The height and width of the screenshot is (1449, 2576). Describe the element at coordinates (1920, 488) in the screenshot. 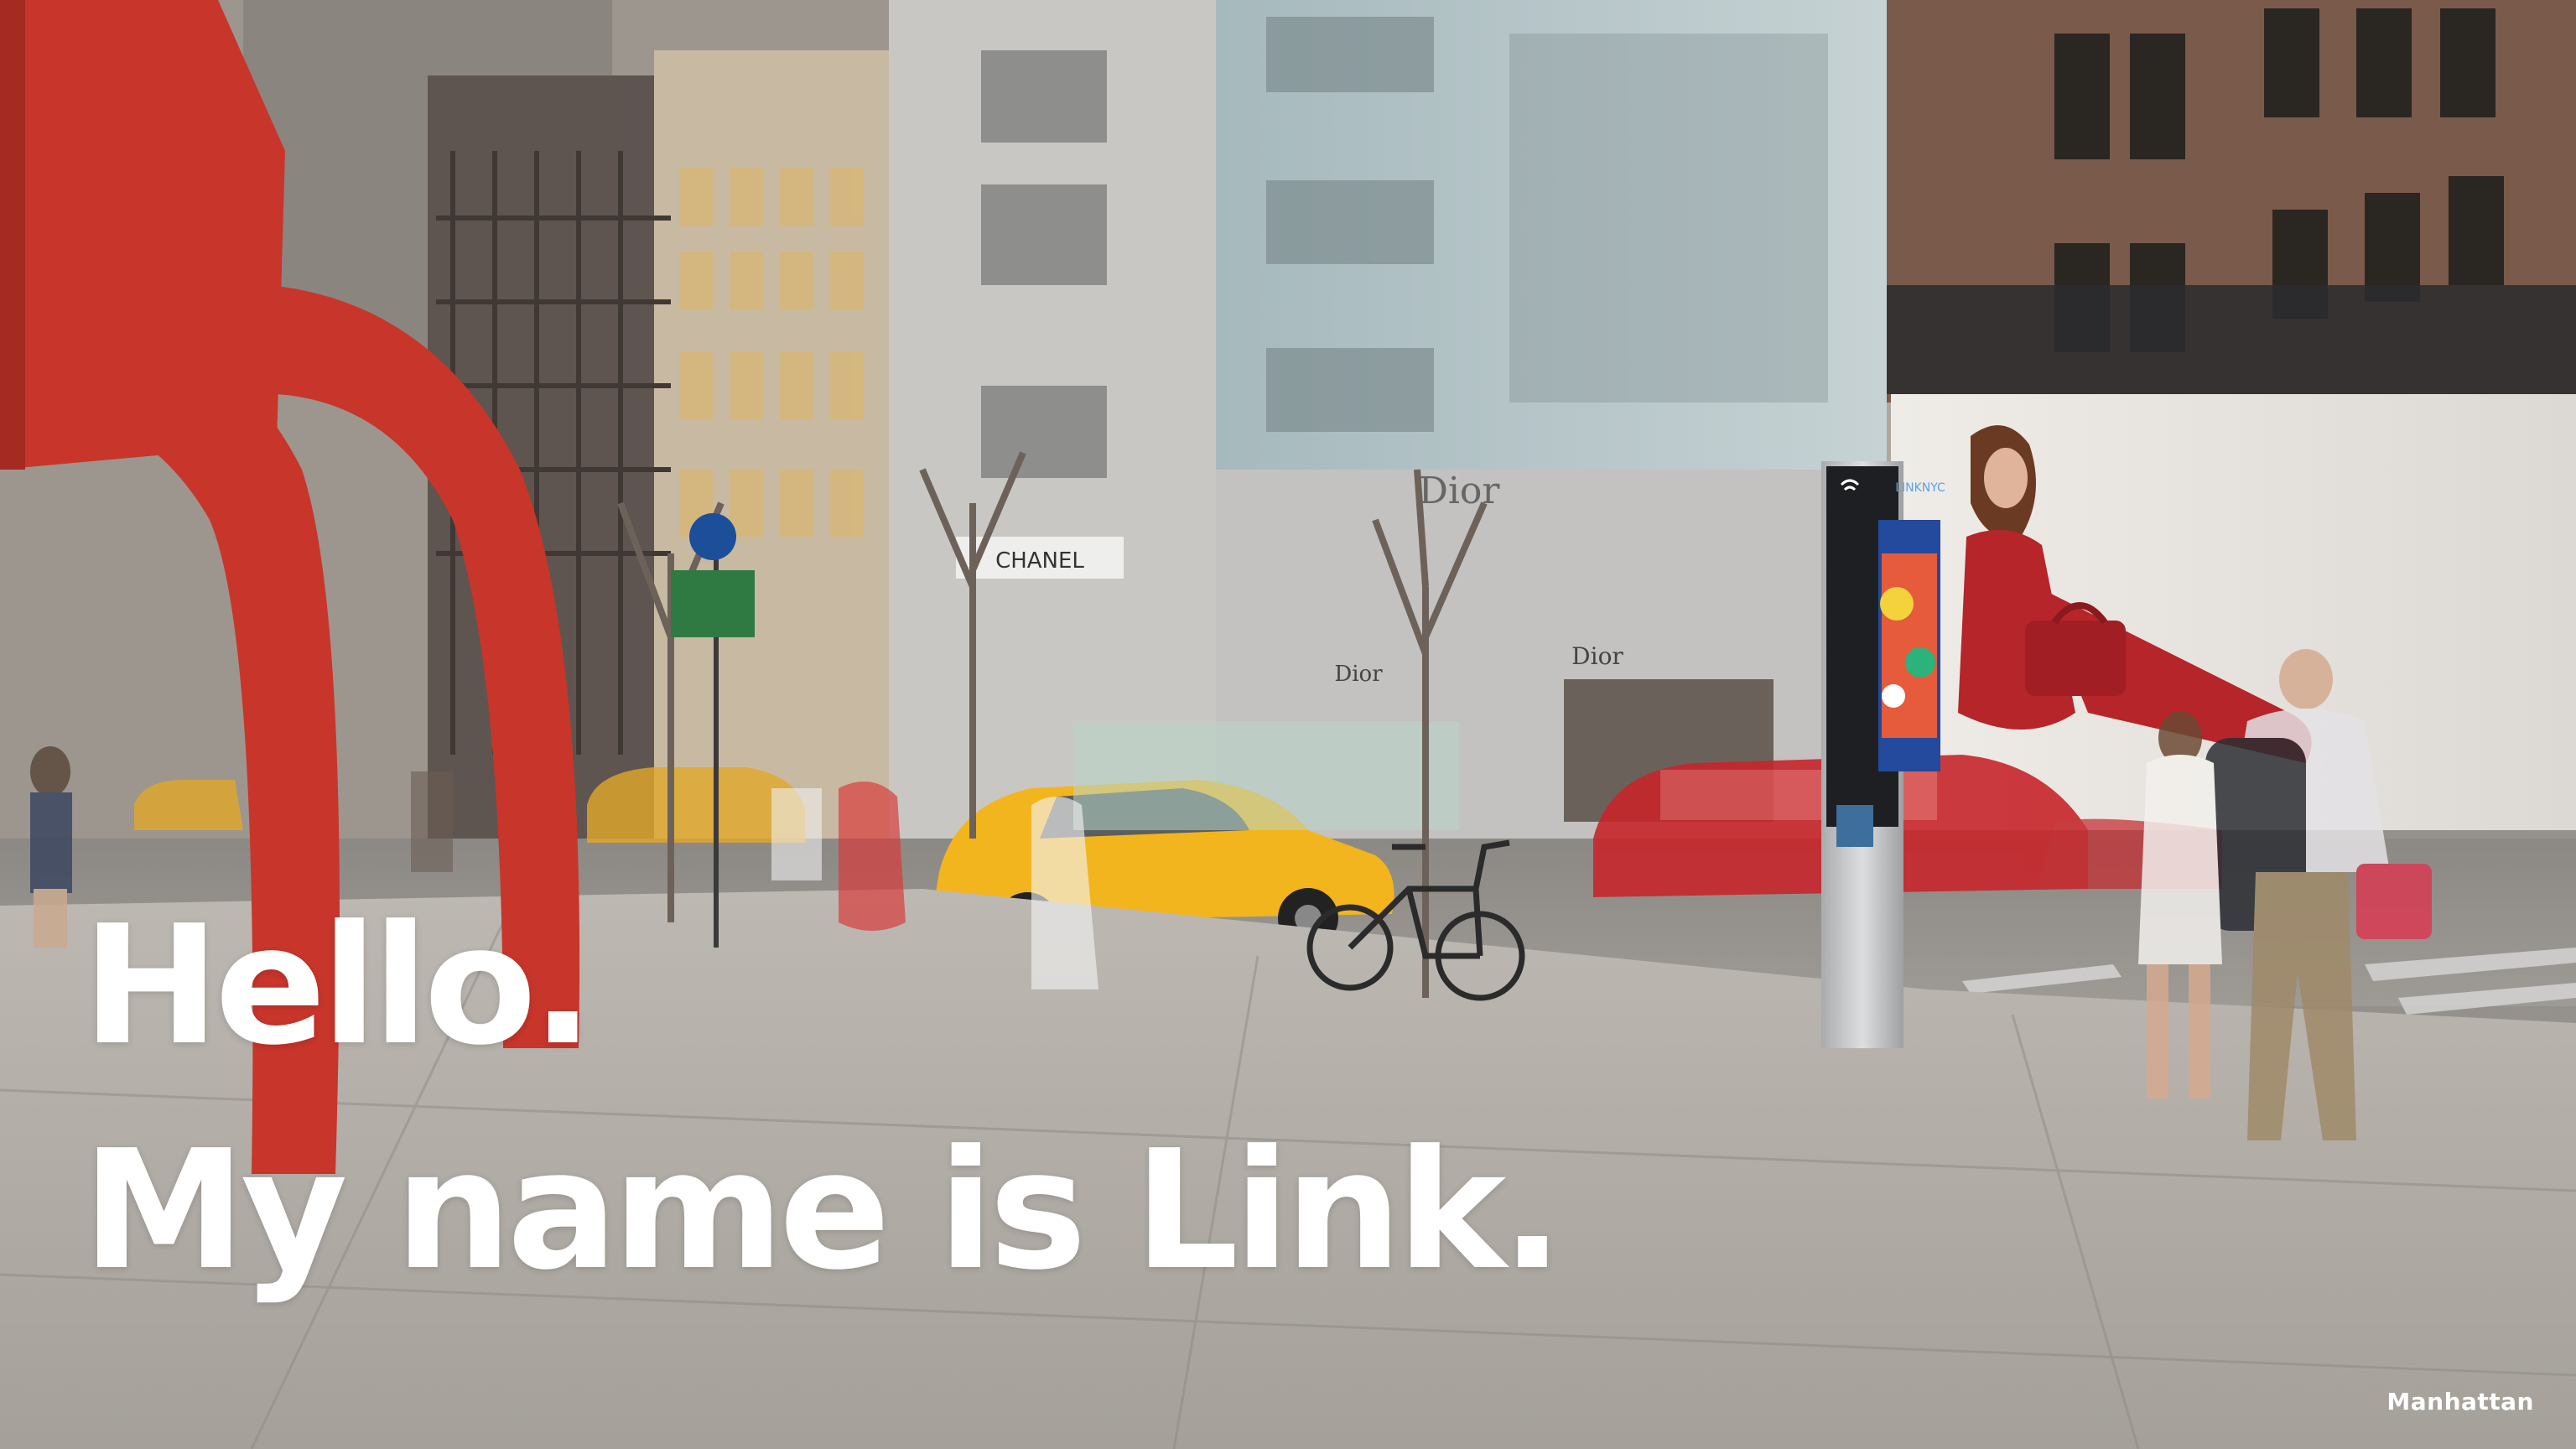

I see `kiosk-brand-label: LINKNYC` at that location.